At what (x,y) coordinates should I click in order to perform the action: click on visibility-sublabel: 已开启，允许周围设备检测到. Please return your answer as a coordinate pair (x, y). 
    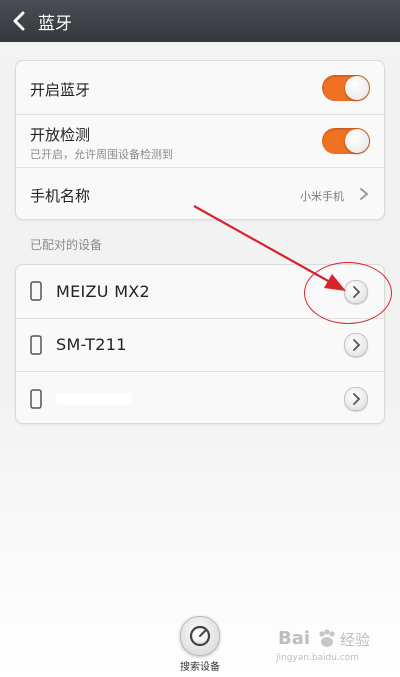
    Looking at the image, I should click on (101, 154).